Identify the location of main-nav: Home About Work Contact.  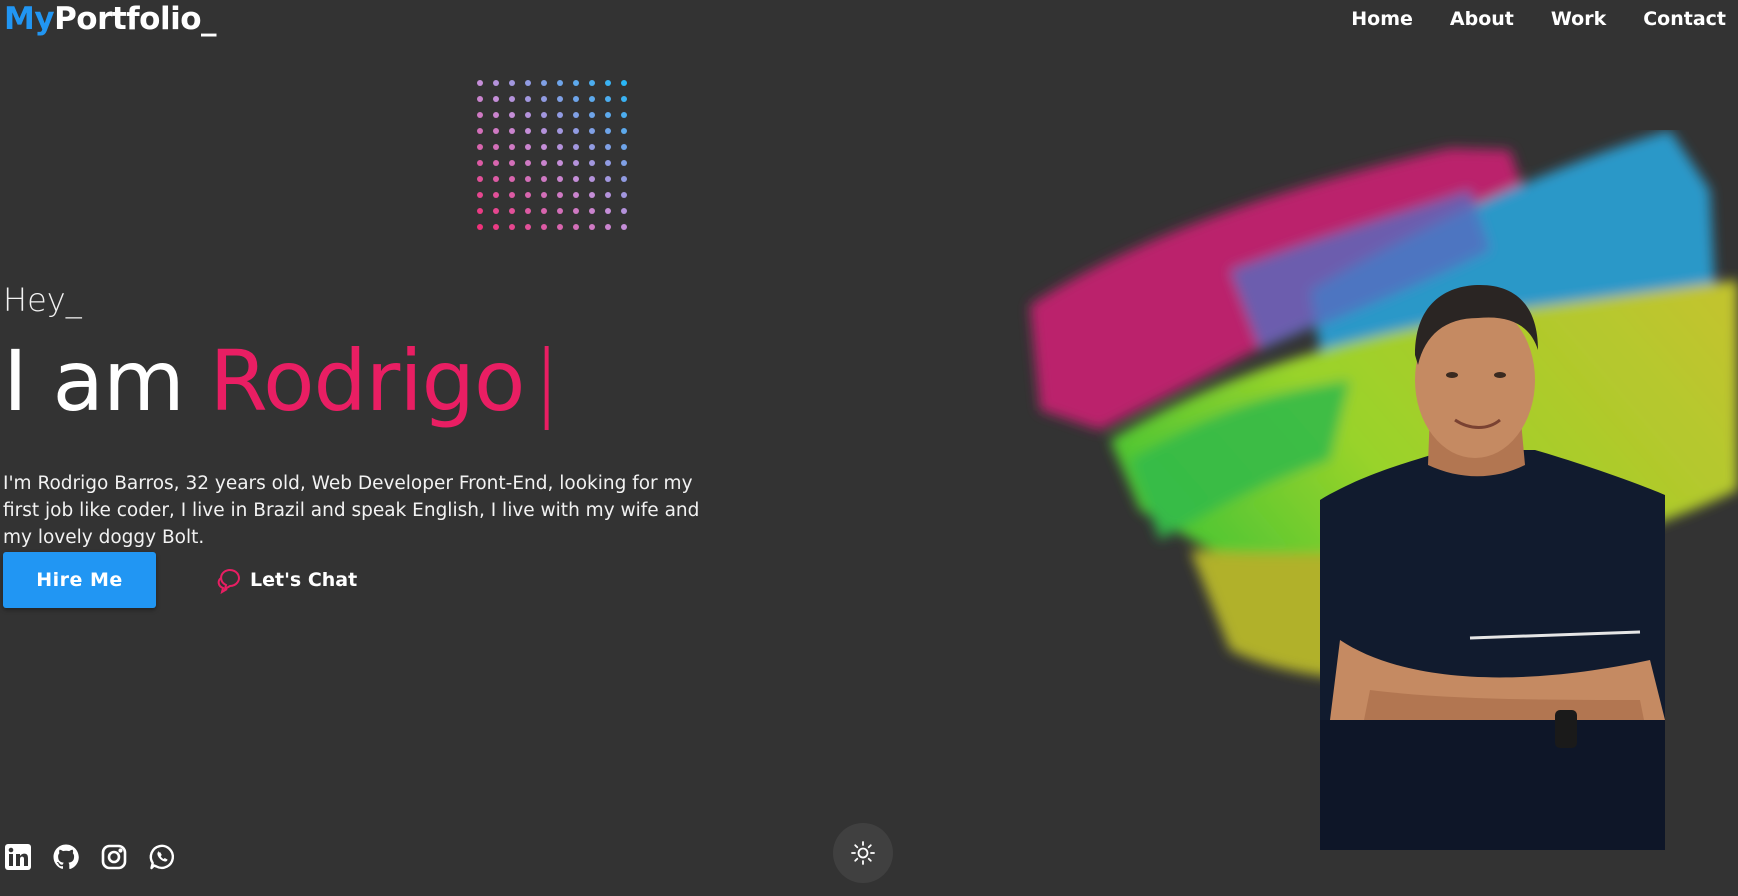
(1520, 19).